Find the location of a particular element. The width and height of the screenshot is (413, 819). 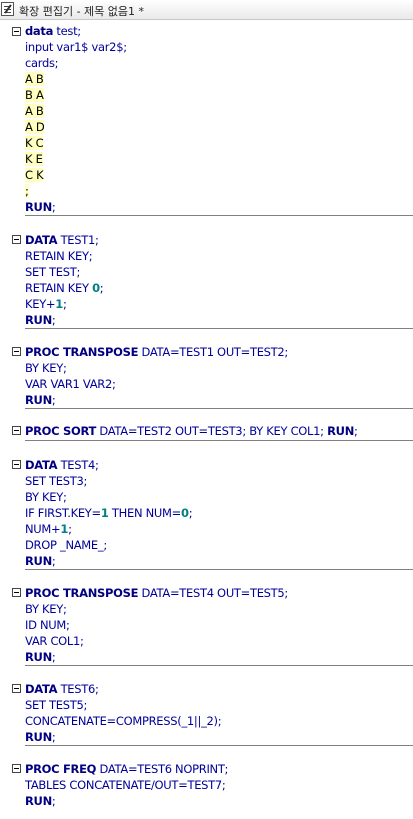

cards-data-row: K C is located at coordinates (34, 143).